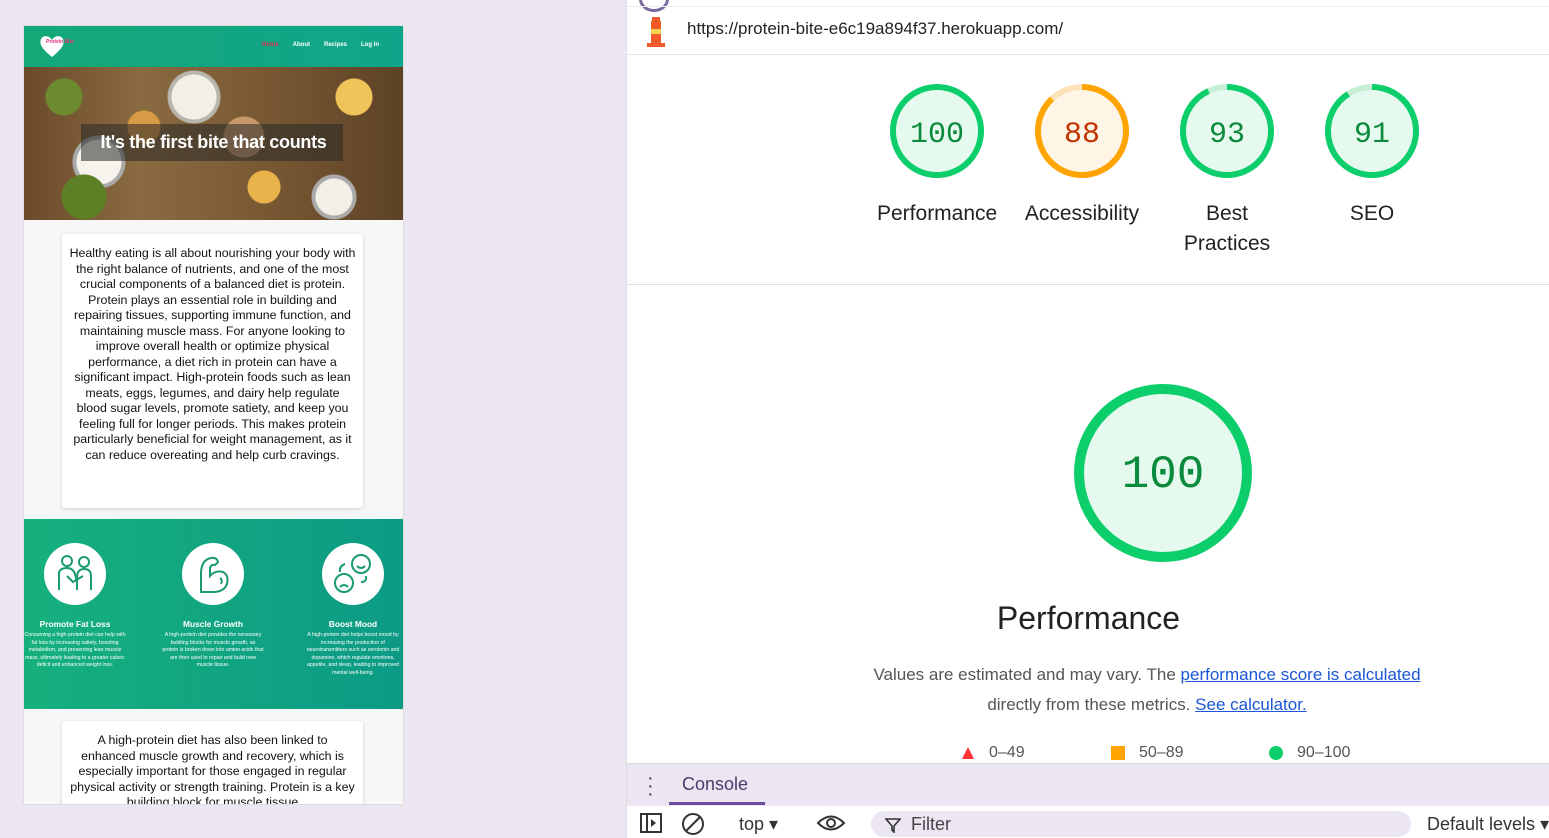 The height and width of the screenshot is (838, 1549). I want to click on flexed-arm-icon, so click(213, 574).